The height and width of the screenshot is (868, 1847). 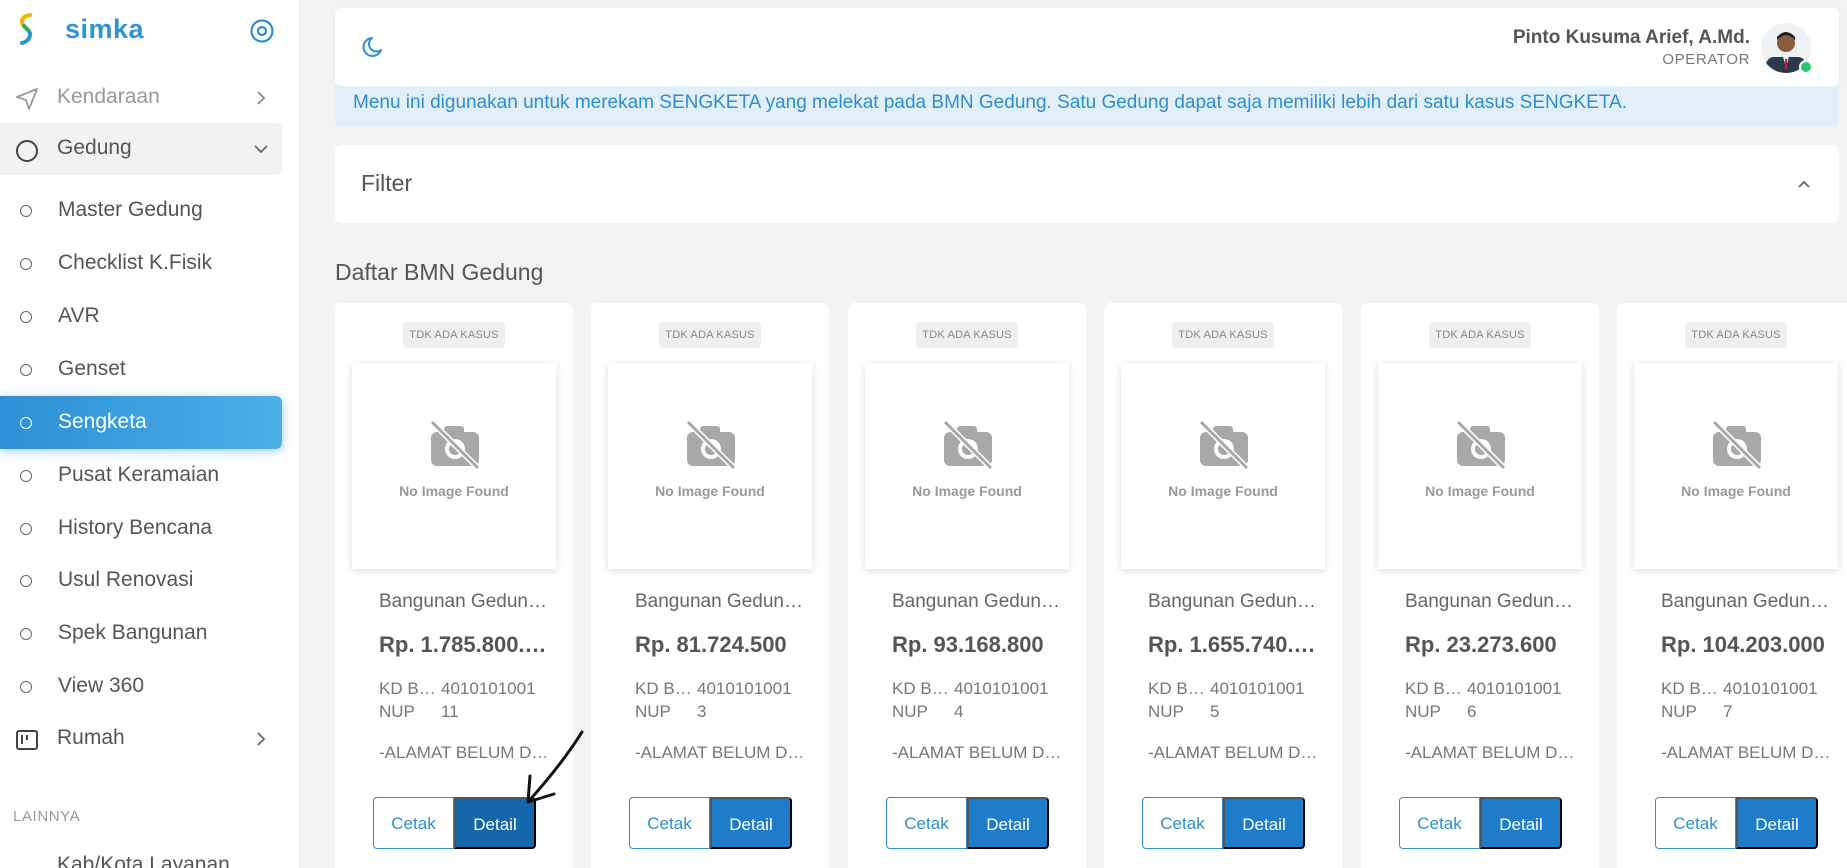 I want to click on sidebar-item-view-360: View 360, so click(x=141, y=686).